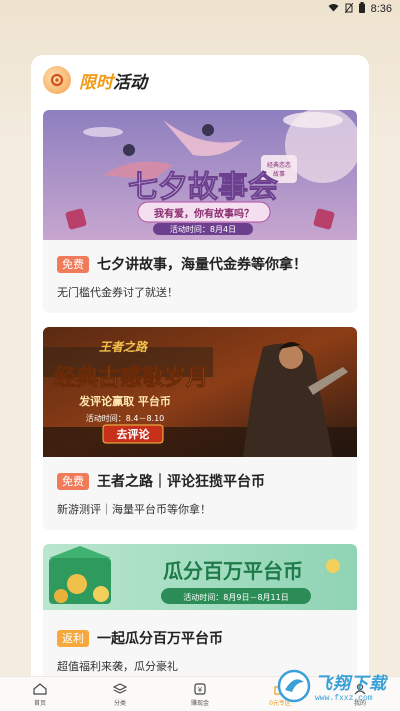 The height and width of the screenshot is (711, 400). Describe the element at coordinates (57, 80) in the screenshot. I see `activity-badge-icon` at that location.